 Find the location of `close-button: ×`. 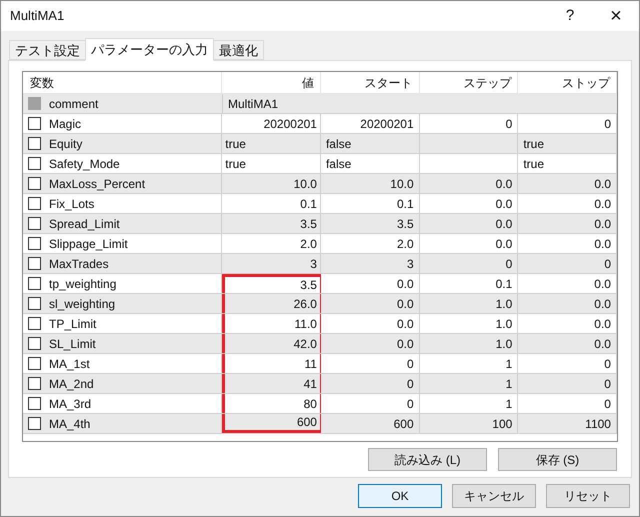

close-button: × is located at coordinates (616, 16).